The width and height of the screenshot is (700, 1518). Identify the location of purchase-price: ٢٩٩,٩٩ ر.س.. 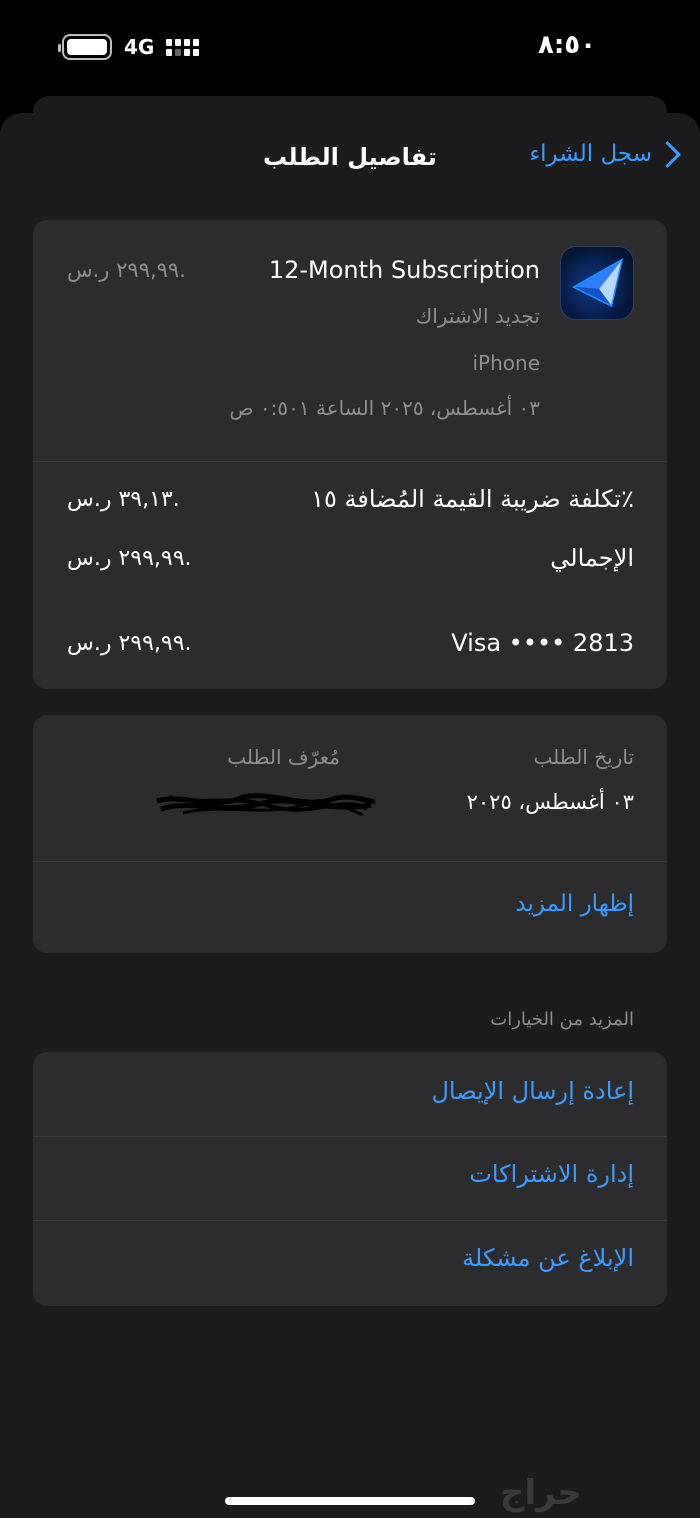
(126, 270).